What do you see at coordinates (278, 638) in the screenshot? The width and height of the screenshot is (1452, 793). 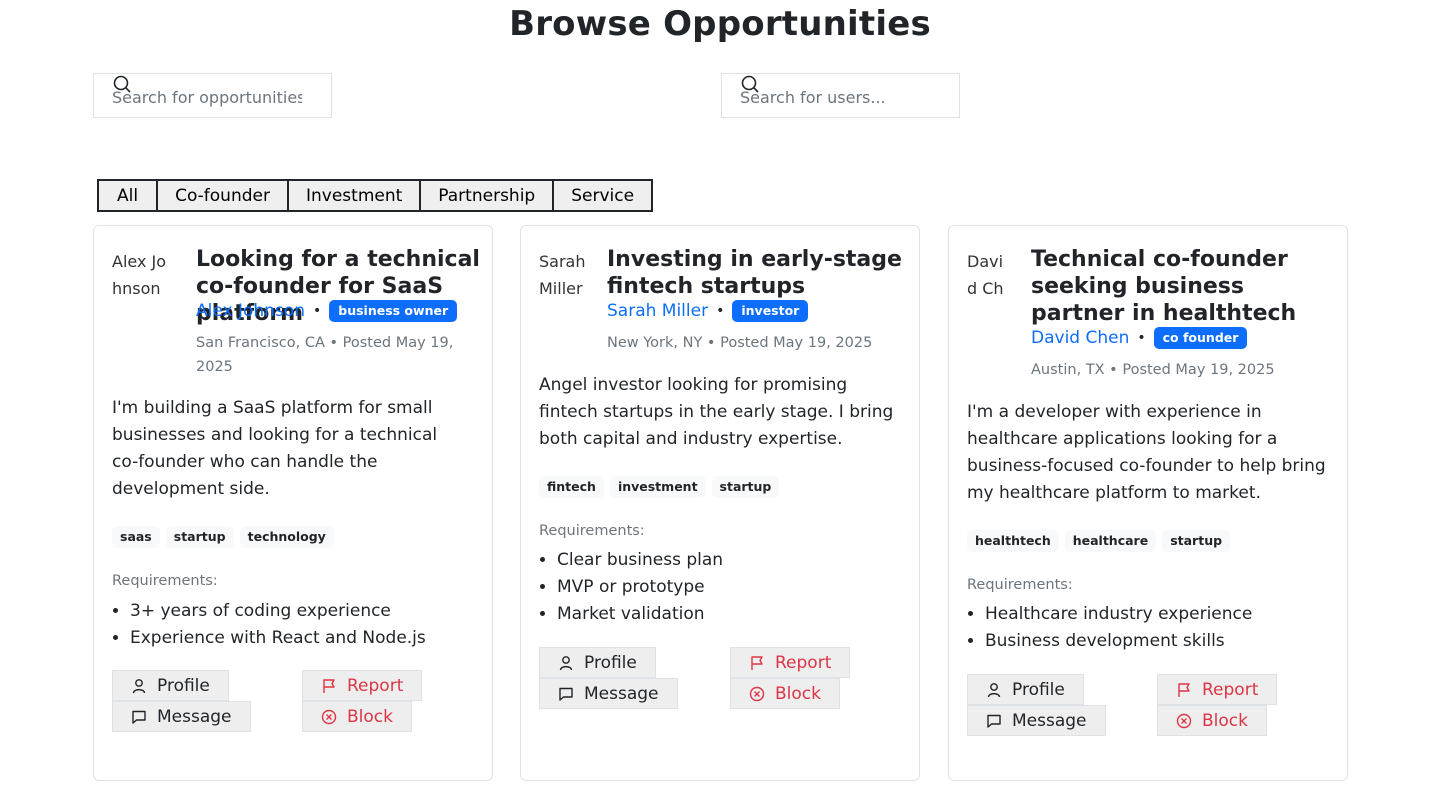 I see `requirement-item: Experience with React and Node.js` at bounding box center [278, 638].